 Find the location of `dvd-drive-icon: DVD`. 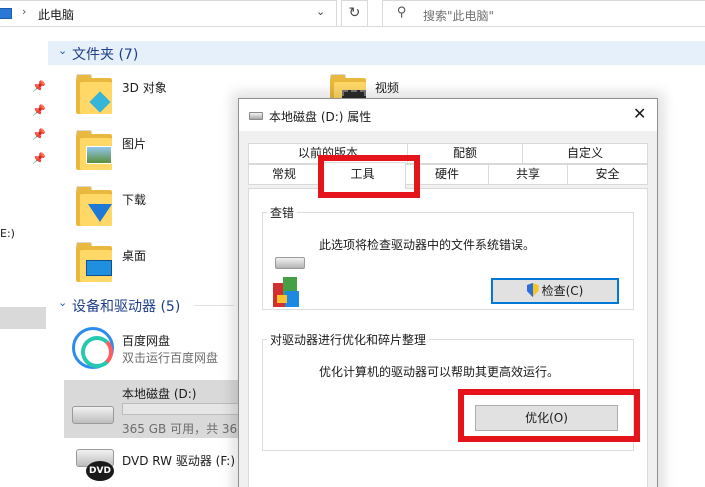

dvd-drive-icon: DVD is located at coordinates (94, 468).